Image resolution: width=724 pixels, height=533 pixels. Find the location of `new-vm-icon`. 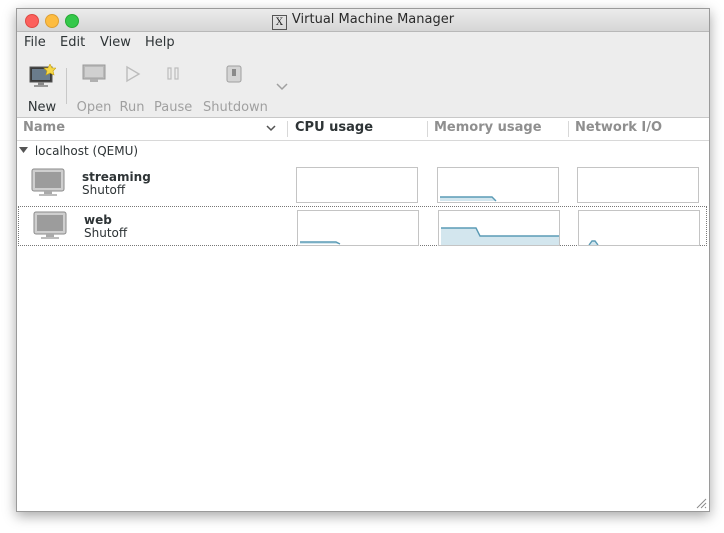

new-vm-icon is located at coordinates (43, 75).